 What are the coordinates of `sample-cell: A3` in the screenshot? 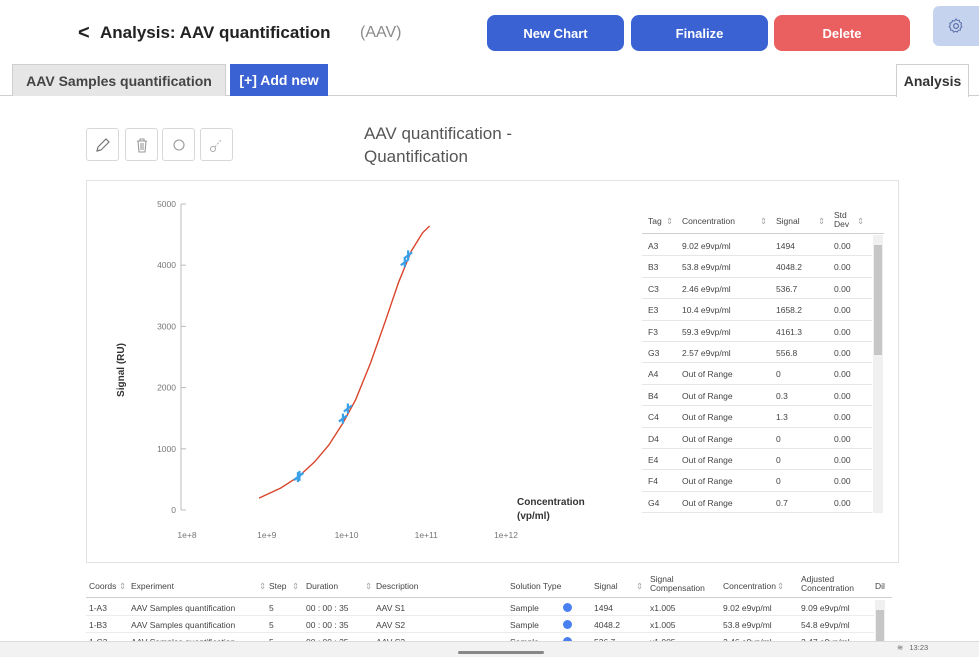 It's located at (653, 246).